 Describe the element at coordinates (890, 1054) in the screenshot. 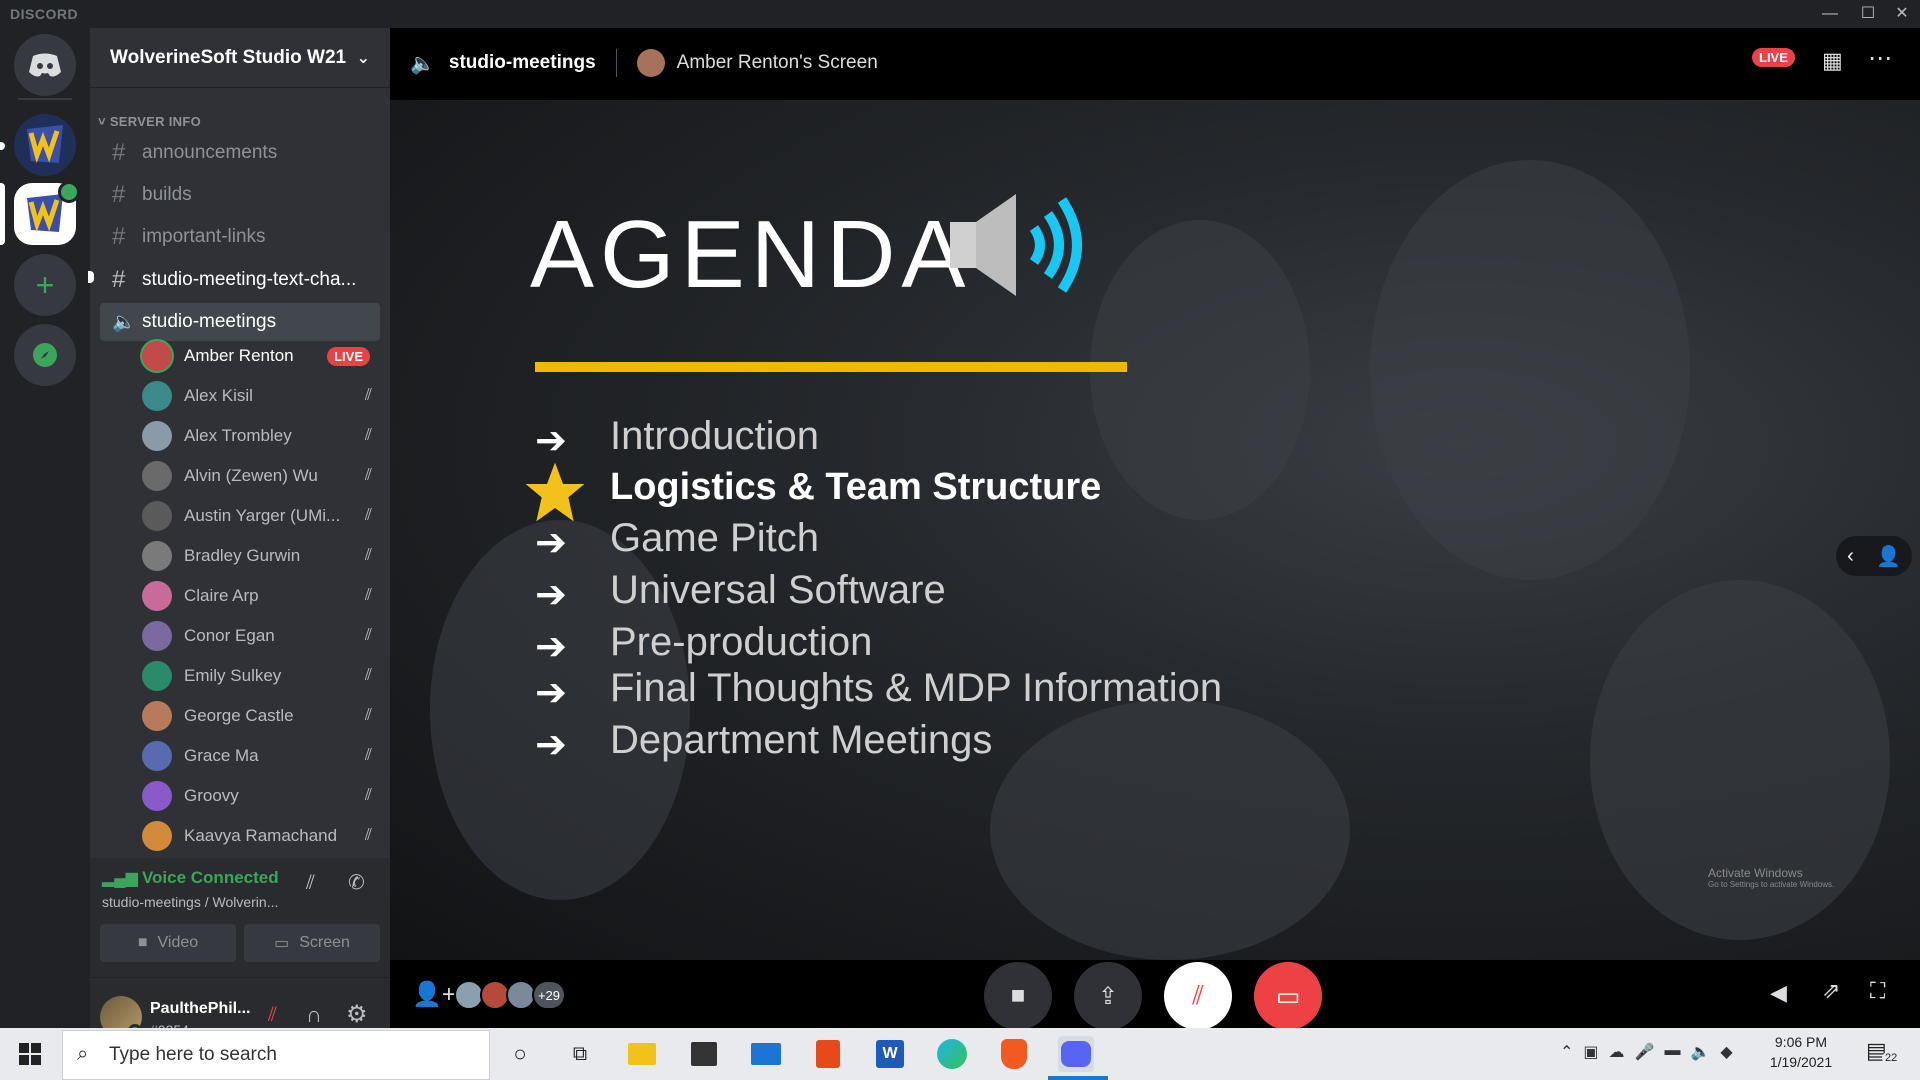

I see `word-icon: W` at that location.